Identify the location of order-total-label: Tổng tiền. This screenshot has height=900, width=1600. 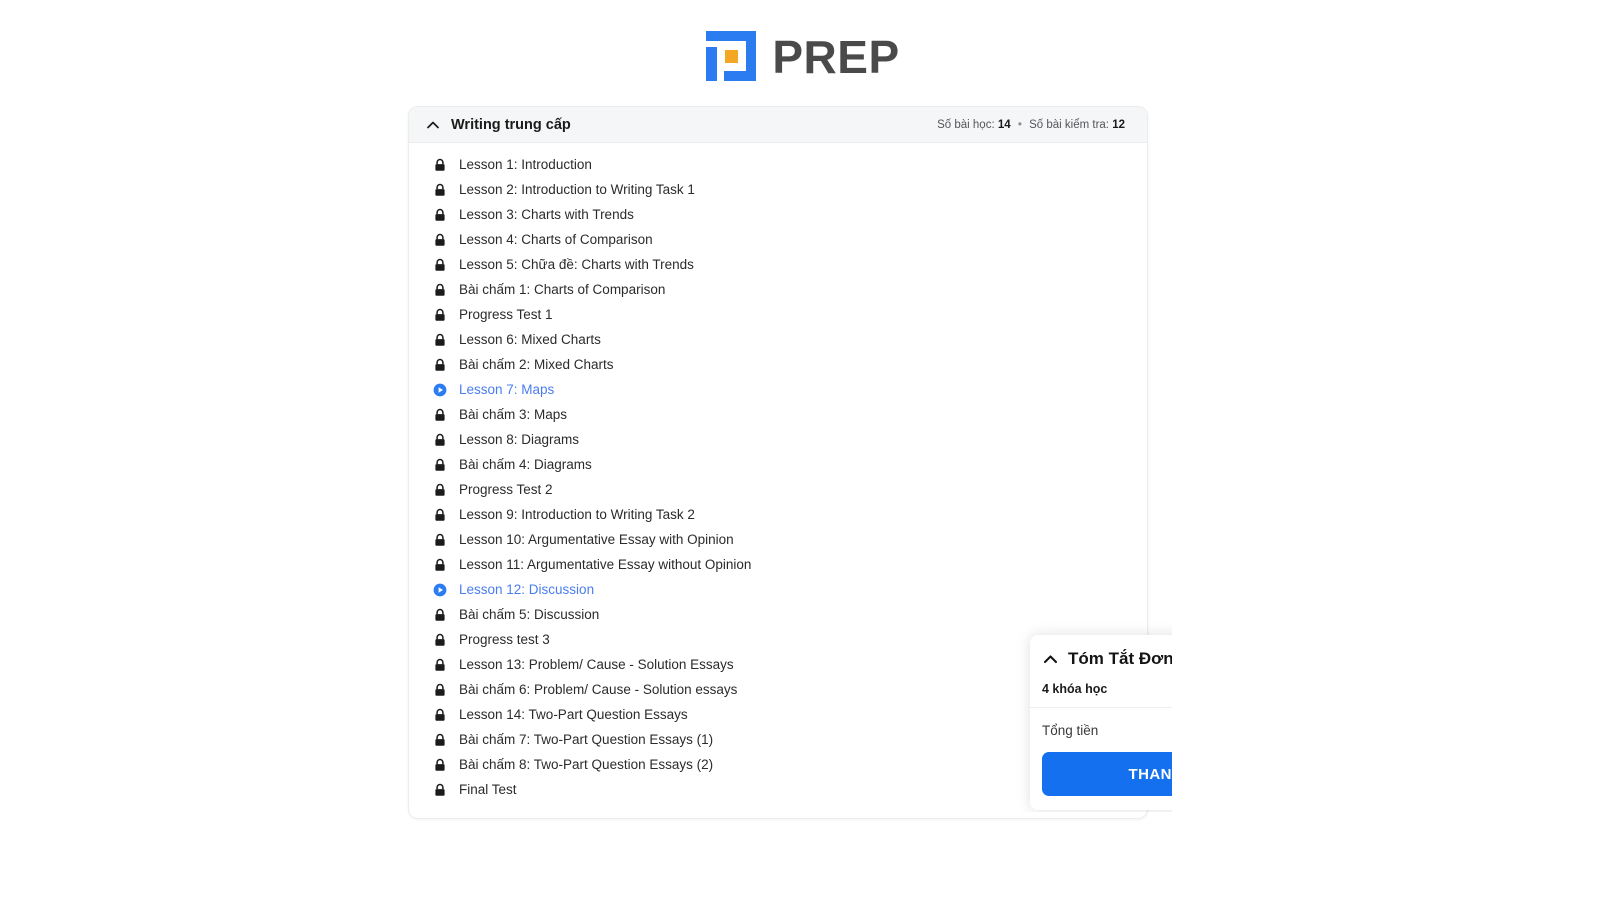
(1070, 730).